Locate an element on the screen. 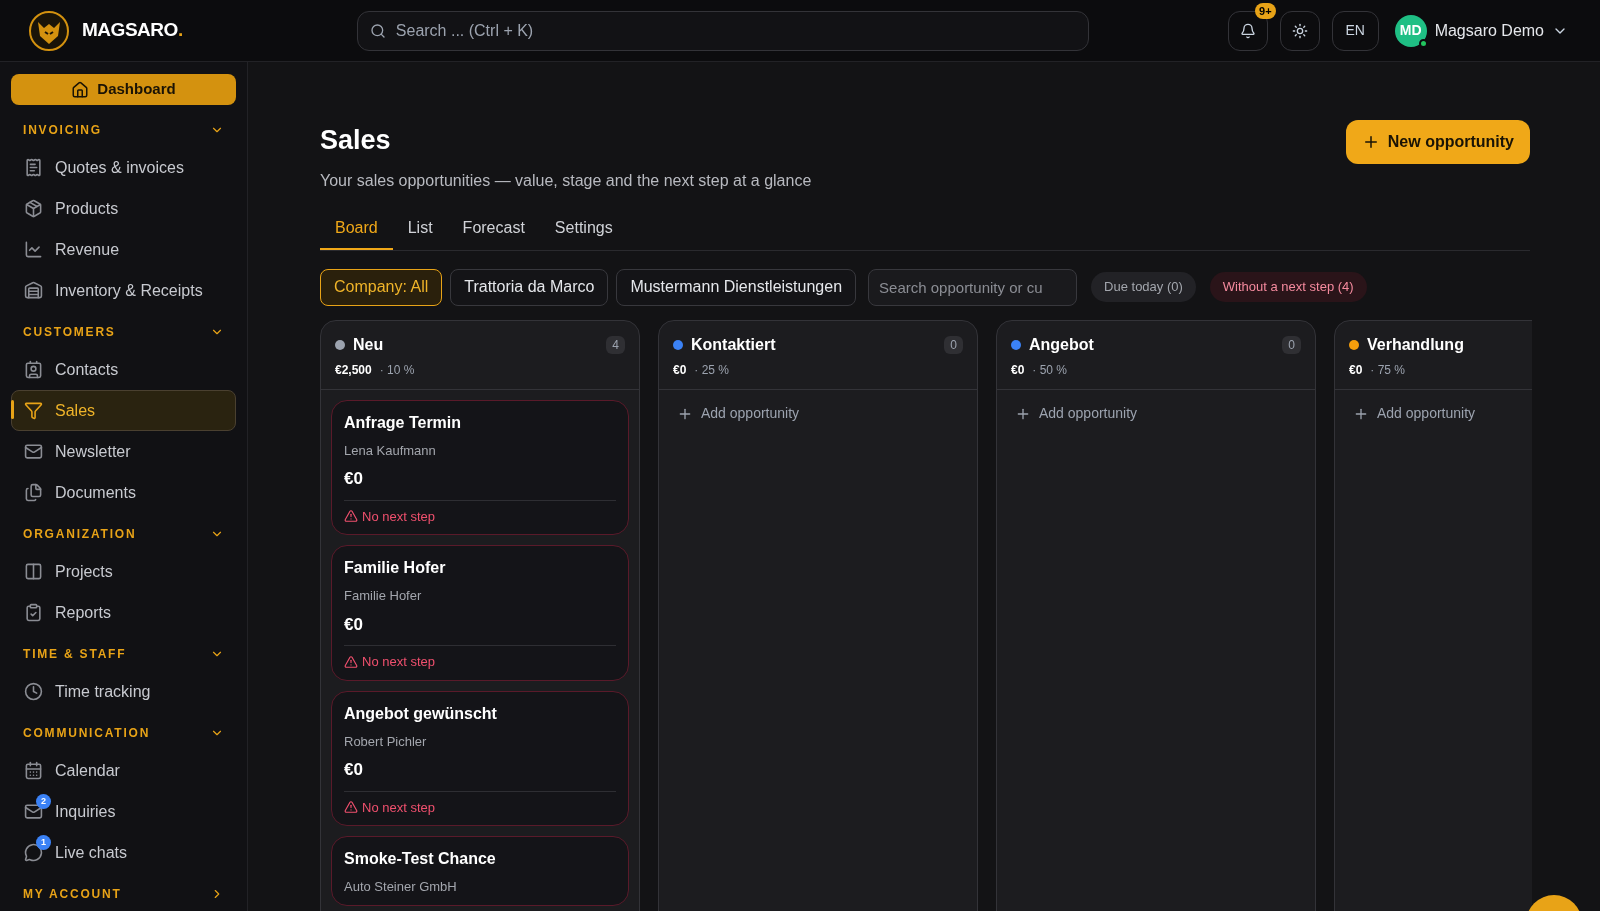  wolf-logo-icon is located at coordinates (49, 30).